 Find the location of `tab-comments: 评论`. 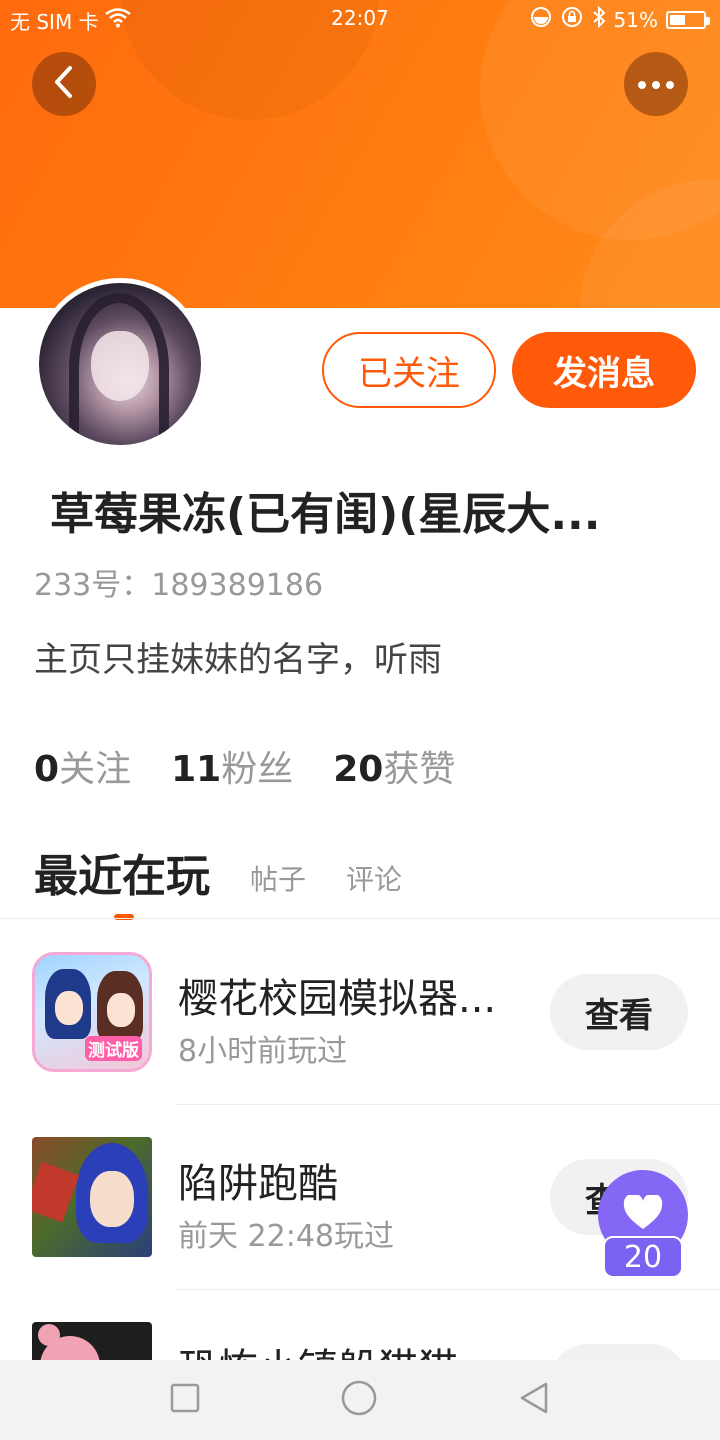

tab-comments: 评论 is located at coordinates (374, 881).